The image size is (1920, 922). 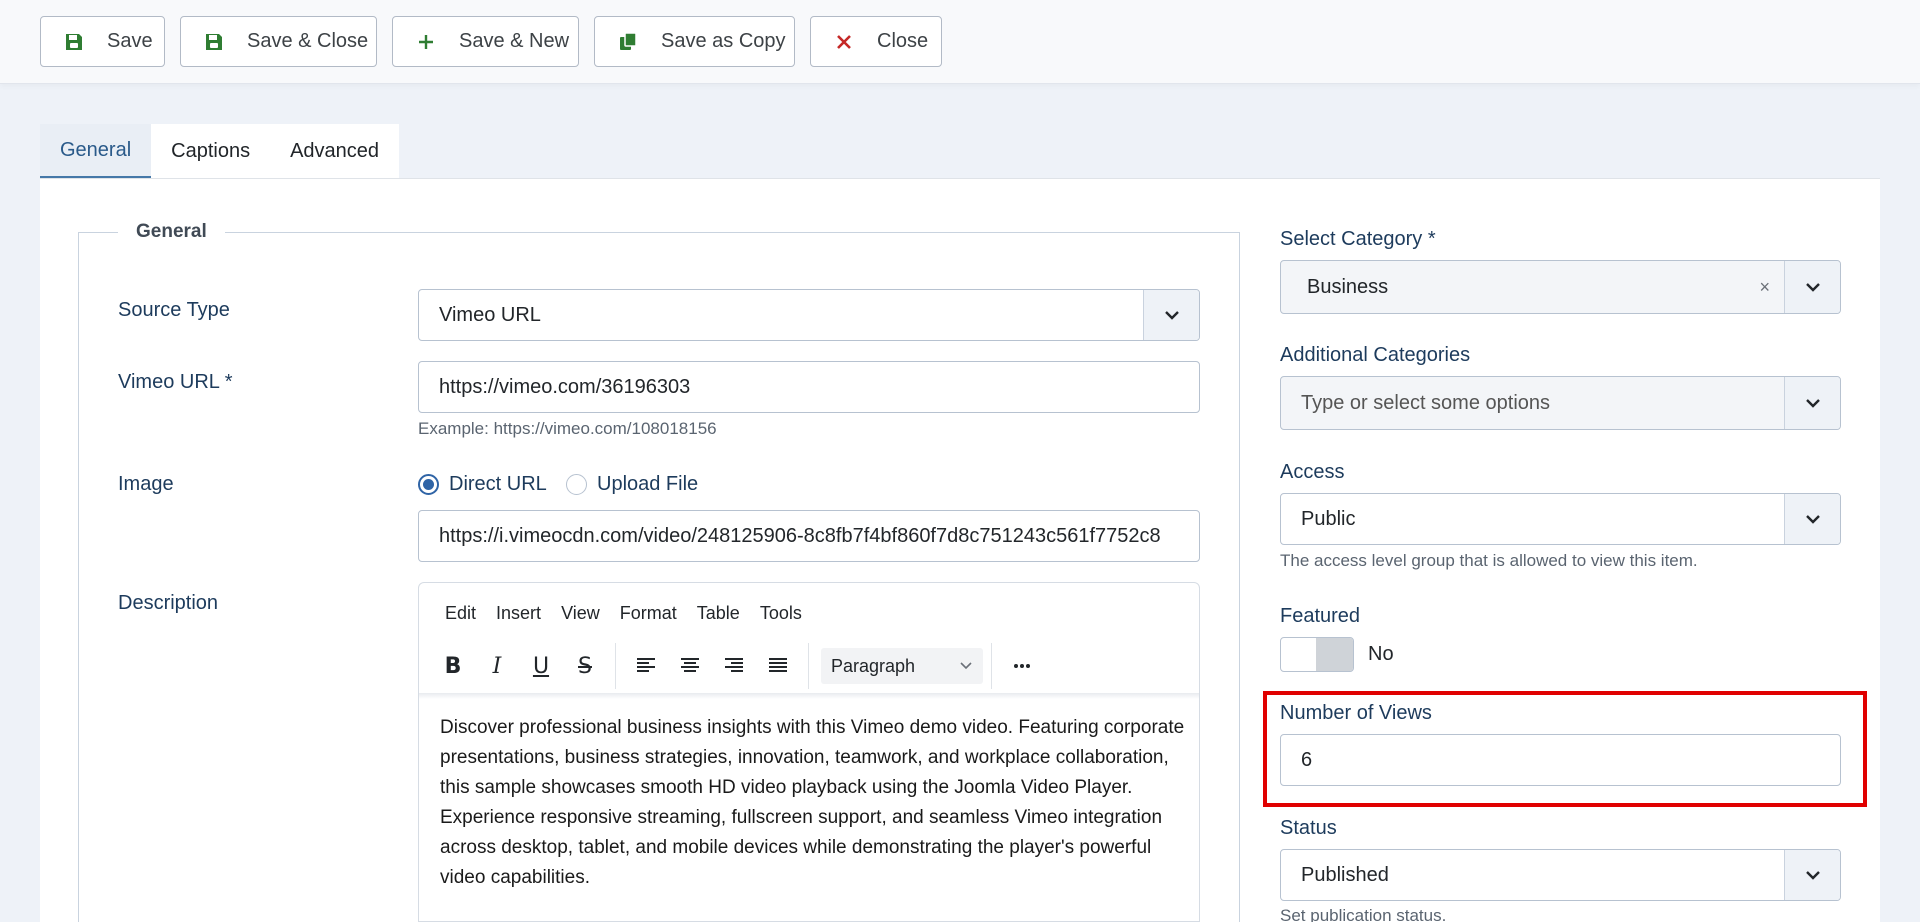 What do you see at coordinates (1356, 713) in the screenshot?
I see `views-label: Number of Views` at bounding box center [1356, 713].